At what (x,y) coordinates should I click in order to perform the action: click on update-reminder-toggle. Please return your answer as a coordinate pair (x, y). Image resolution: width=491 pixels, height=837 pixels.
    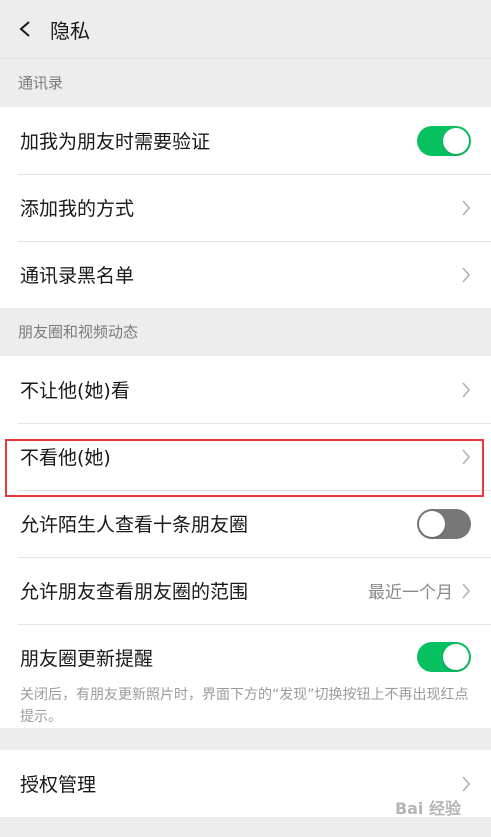
    Looking at the image, I should click on (444, 657).